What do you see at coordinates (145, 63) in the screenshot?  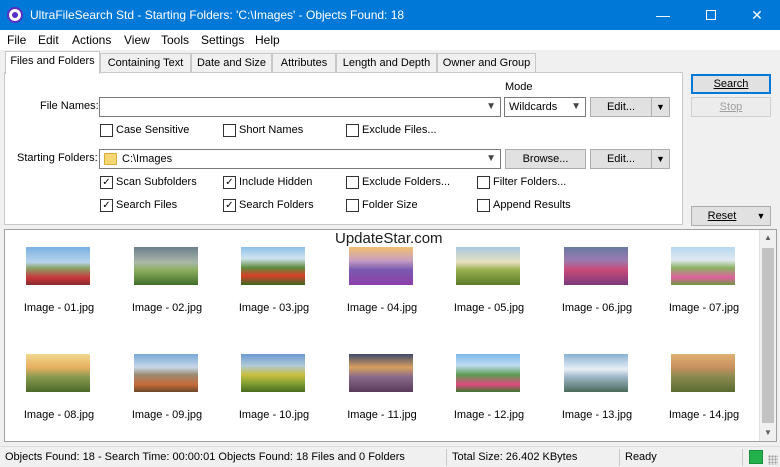 I see `tab-containing-text: Containing Text` at bounding box center [145, 63].